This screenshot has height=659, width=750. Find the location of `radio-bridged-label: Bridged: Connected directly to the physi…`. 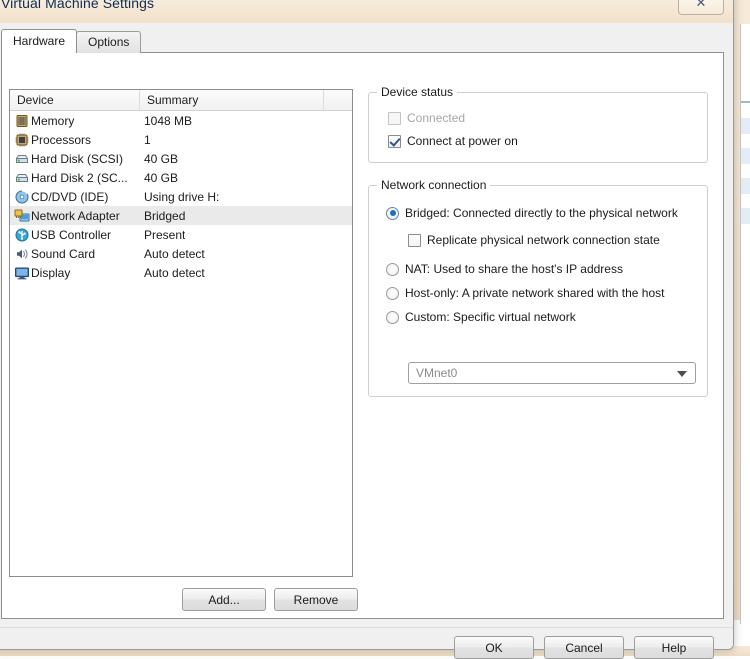

radio-bridged-label: Bridged: Connected directly to the physi… is located at coordinates (541, 213).